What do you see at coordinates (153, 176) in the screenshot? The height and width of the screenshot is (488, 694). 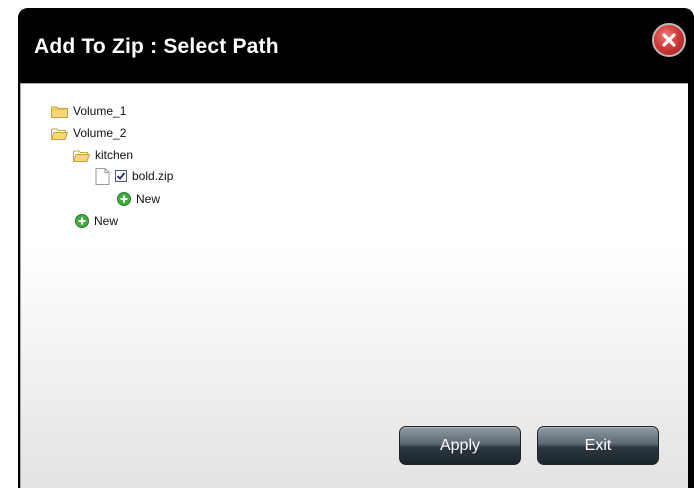 I see `tree-label: bold.zip` at bounding box center [153, 176].